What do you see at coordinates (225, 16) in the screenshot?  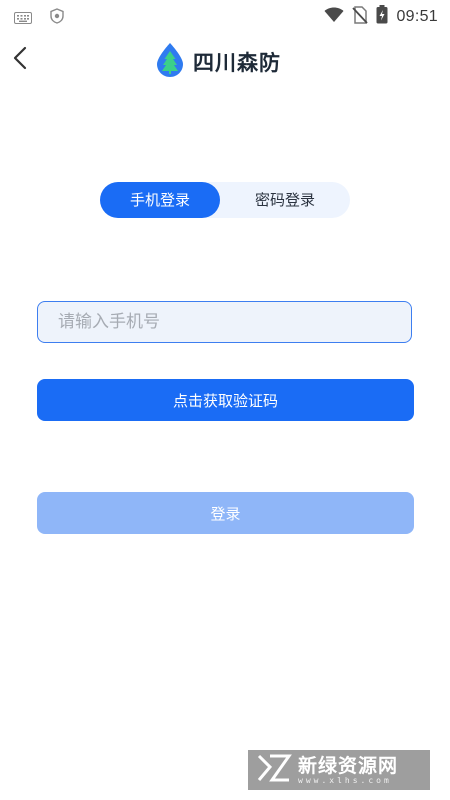 I see `status-bar: 09:51` at bounding box center [225, 16].